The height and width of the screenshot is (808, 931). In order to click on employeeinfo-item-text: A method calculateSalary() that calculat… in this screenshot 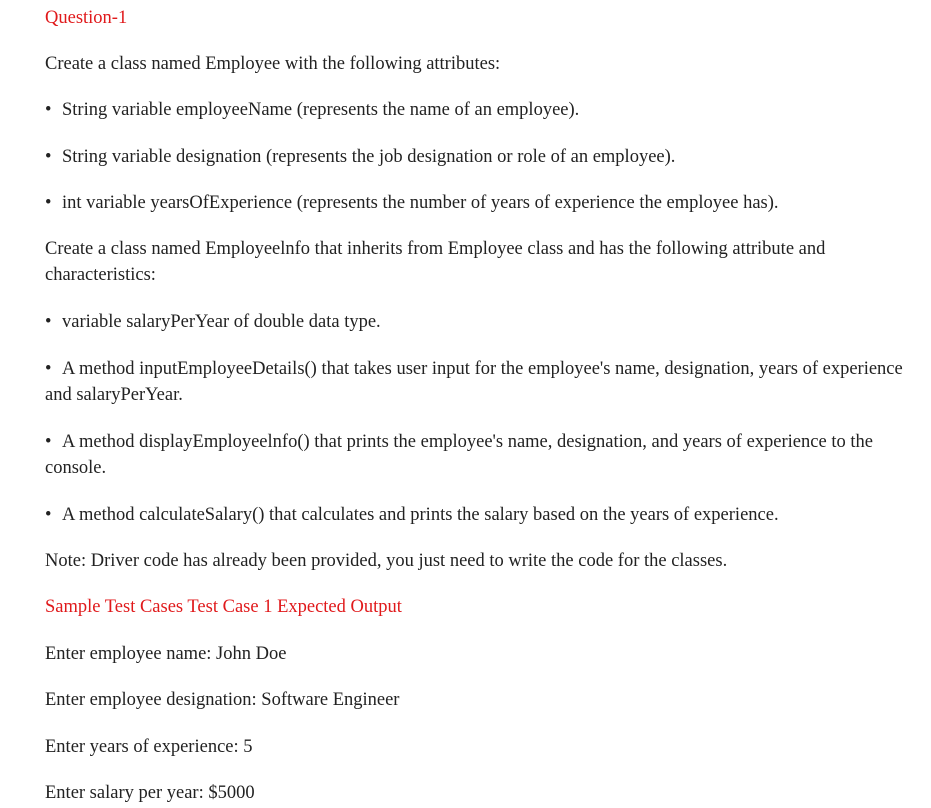, I will do `click(420, 515)`.